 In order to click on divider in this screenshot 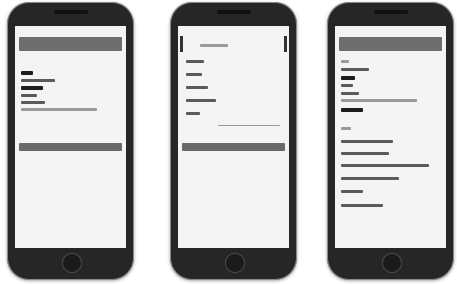, I will do `click(249, 125)`.